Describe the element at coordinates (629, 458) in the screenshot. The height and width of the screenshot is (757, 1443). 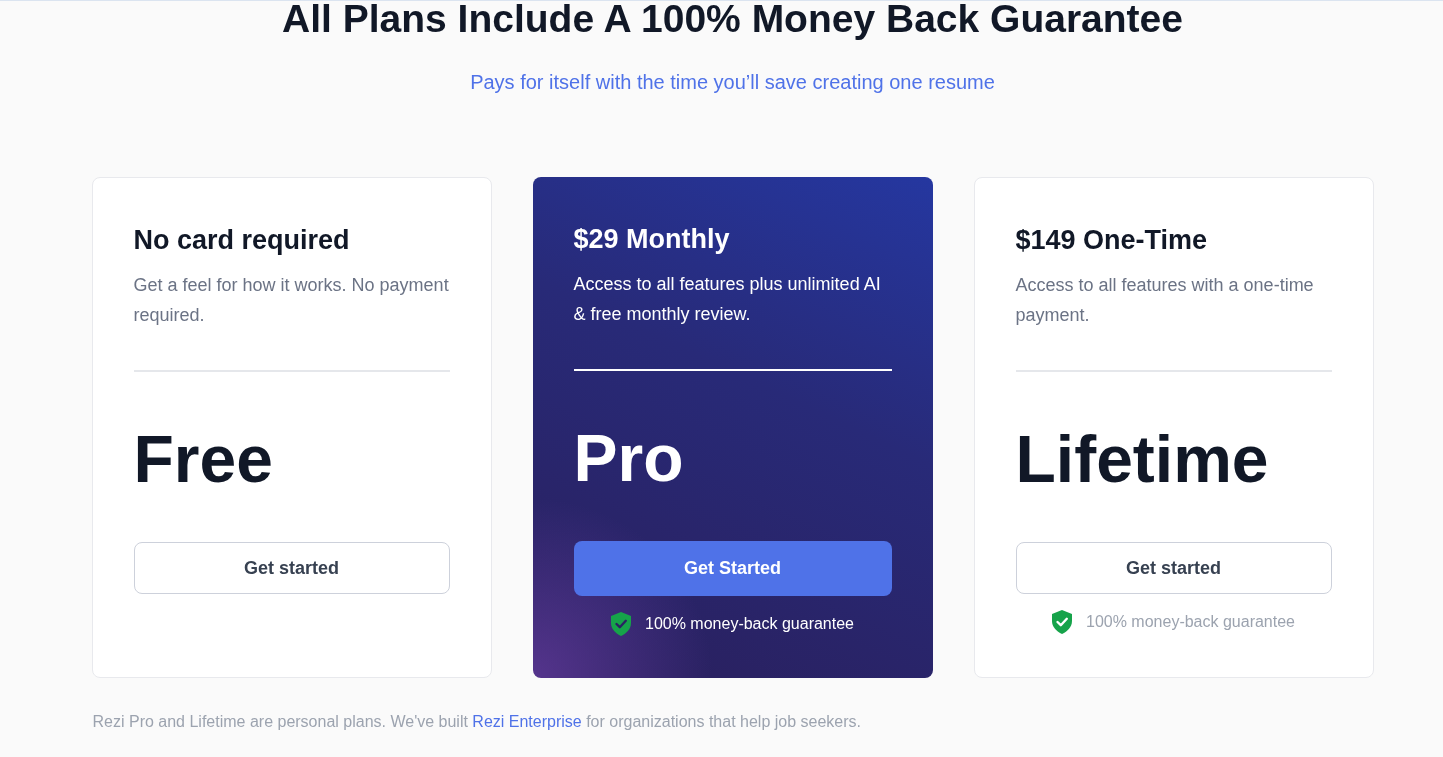
I see `plan-name: Pro` at that location.